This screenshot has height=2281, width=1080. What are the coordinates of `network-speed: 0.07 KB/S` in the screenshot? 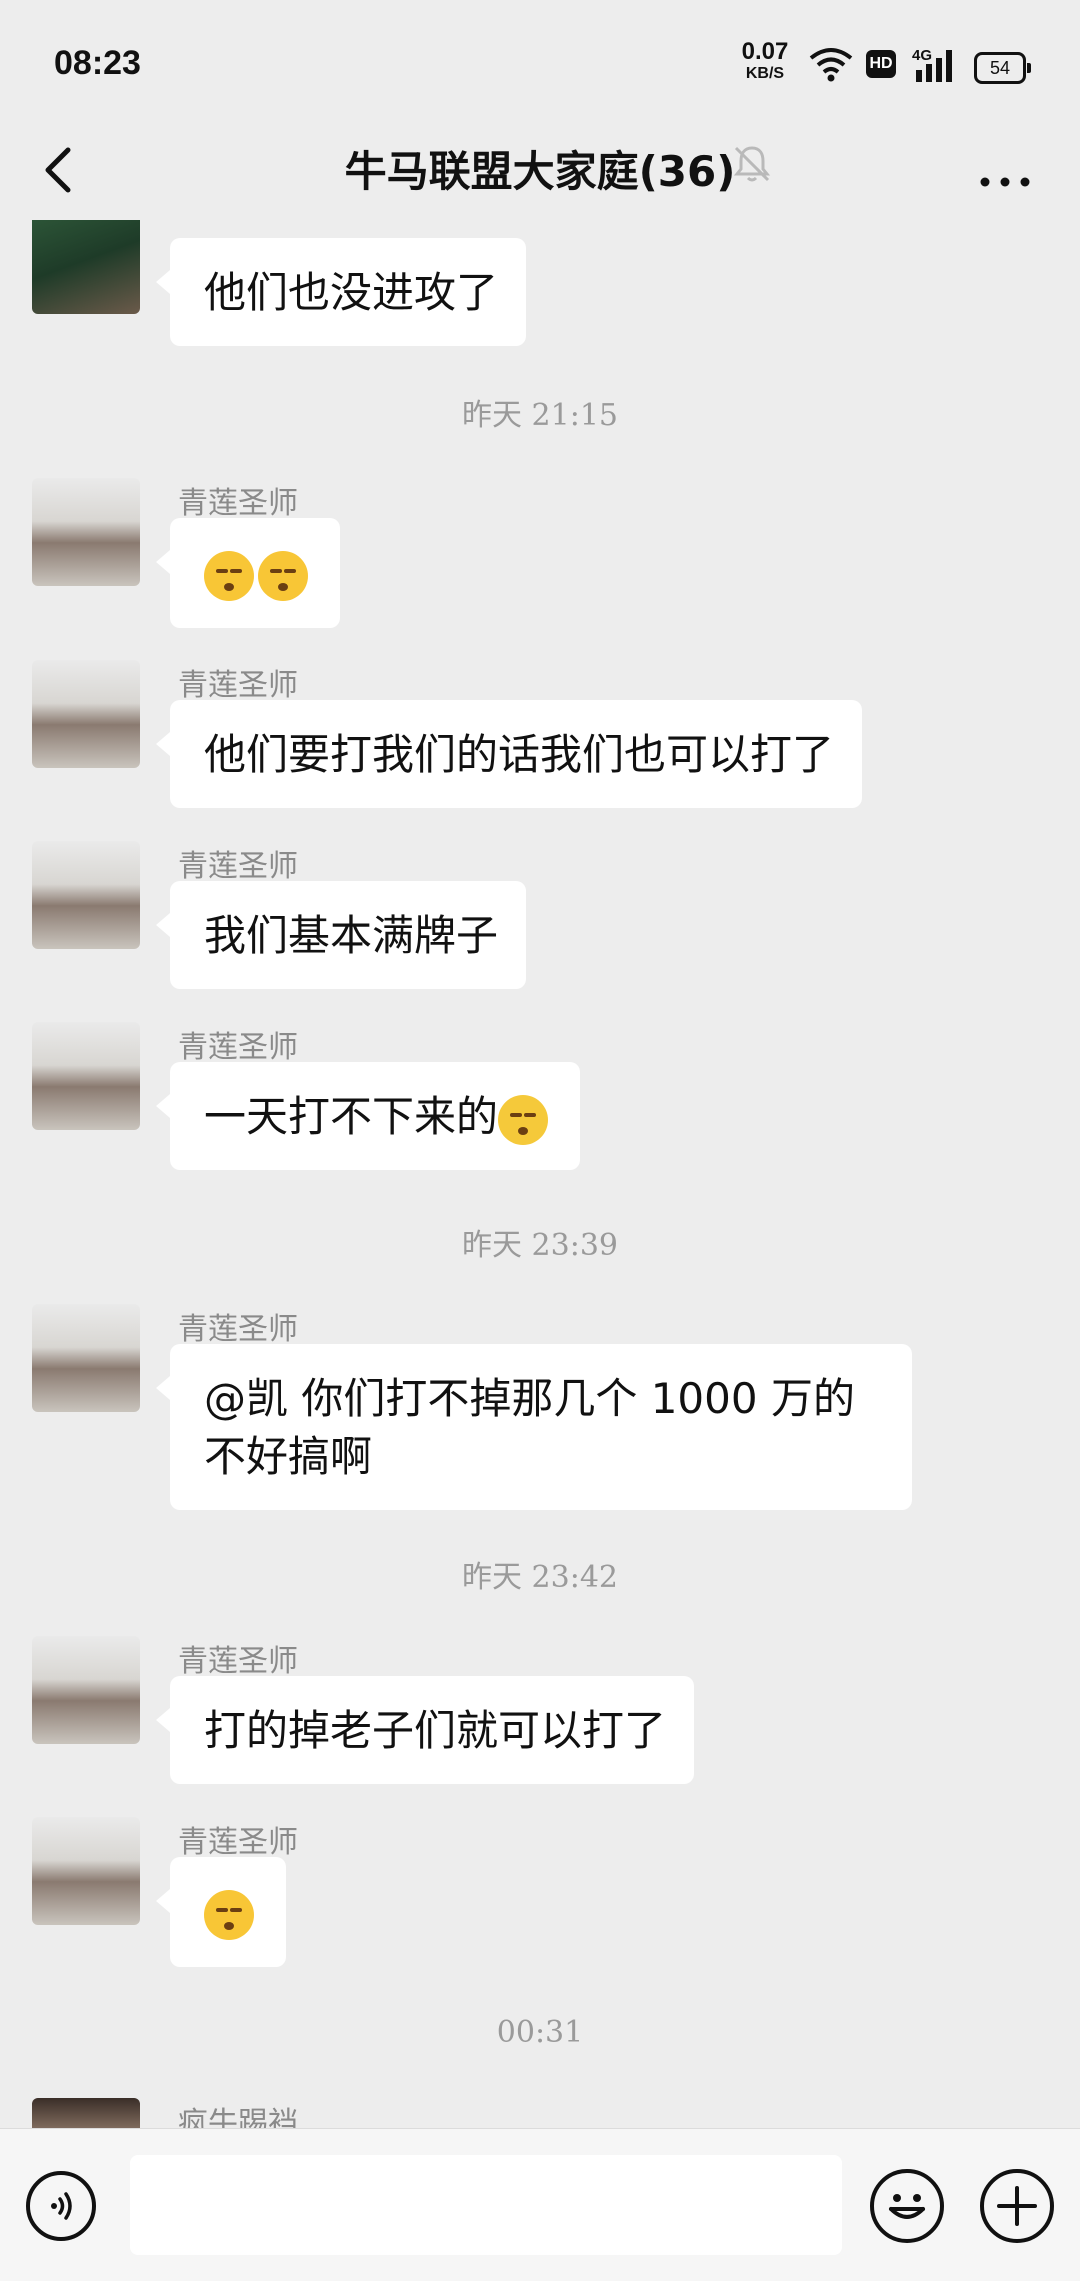 It's located at (765, 61).